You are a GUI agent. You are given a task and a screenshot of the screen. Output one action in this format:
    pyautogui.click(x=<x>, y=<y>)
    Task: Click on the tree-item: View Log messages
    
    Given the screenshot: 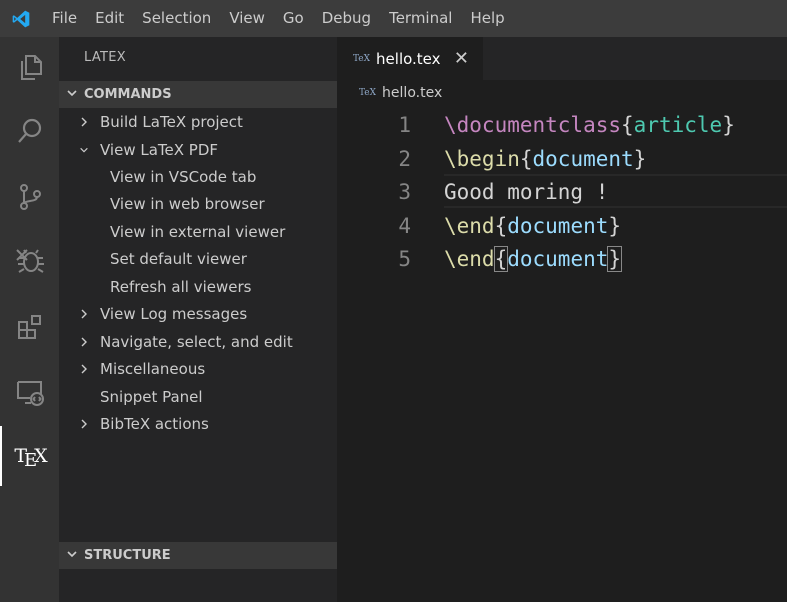 What is the action you would take?
    pyautogui.click(x=198, y=313)
    